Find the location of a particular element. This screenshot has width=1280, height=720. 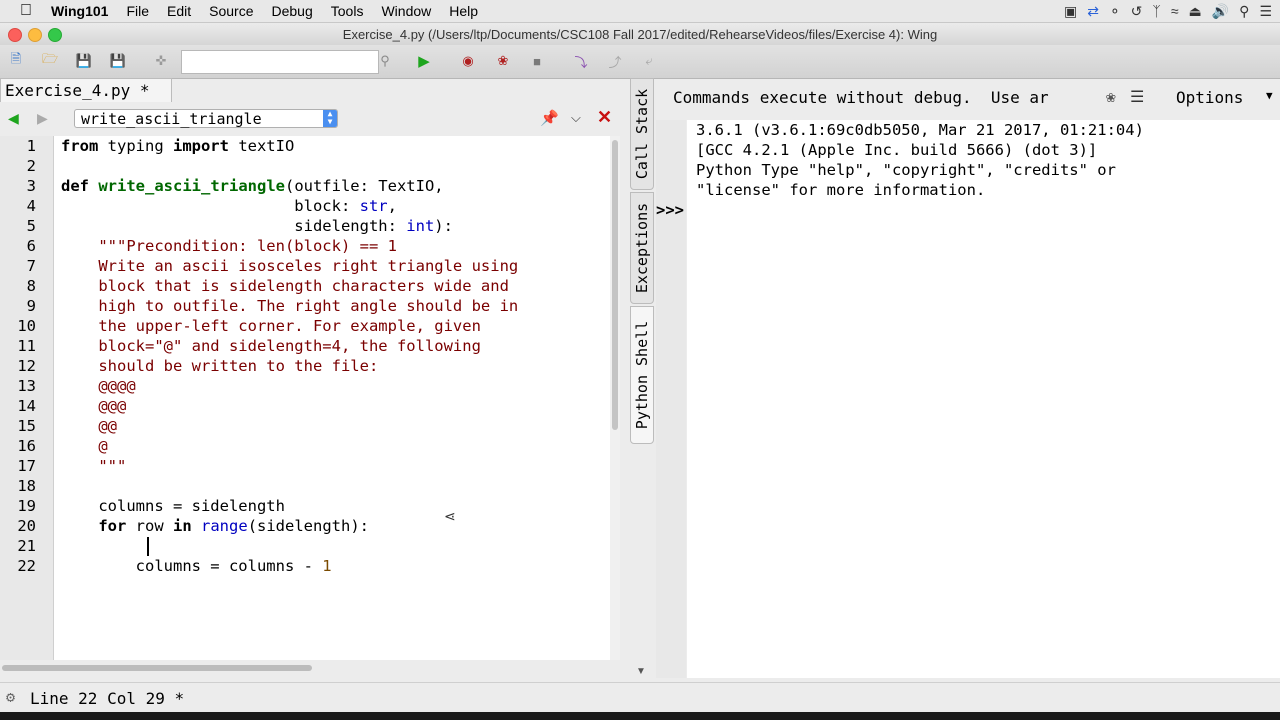

menu-file: File is located at coordinates (137, 11).